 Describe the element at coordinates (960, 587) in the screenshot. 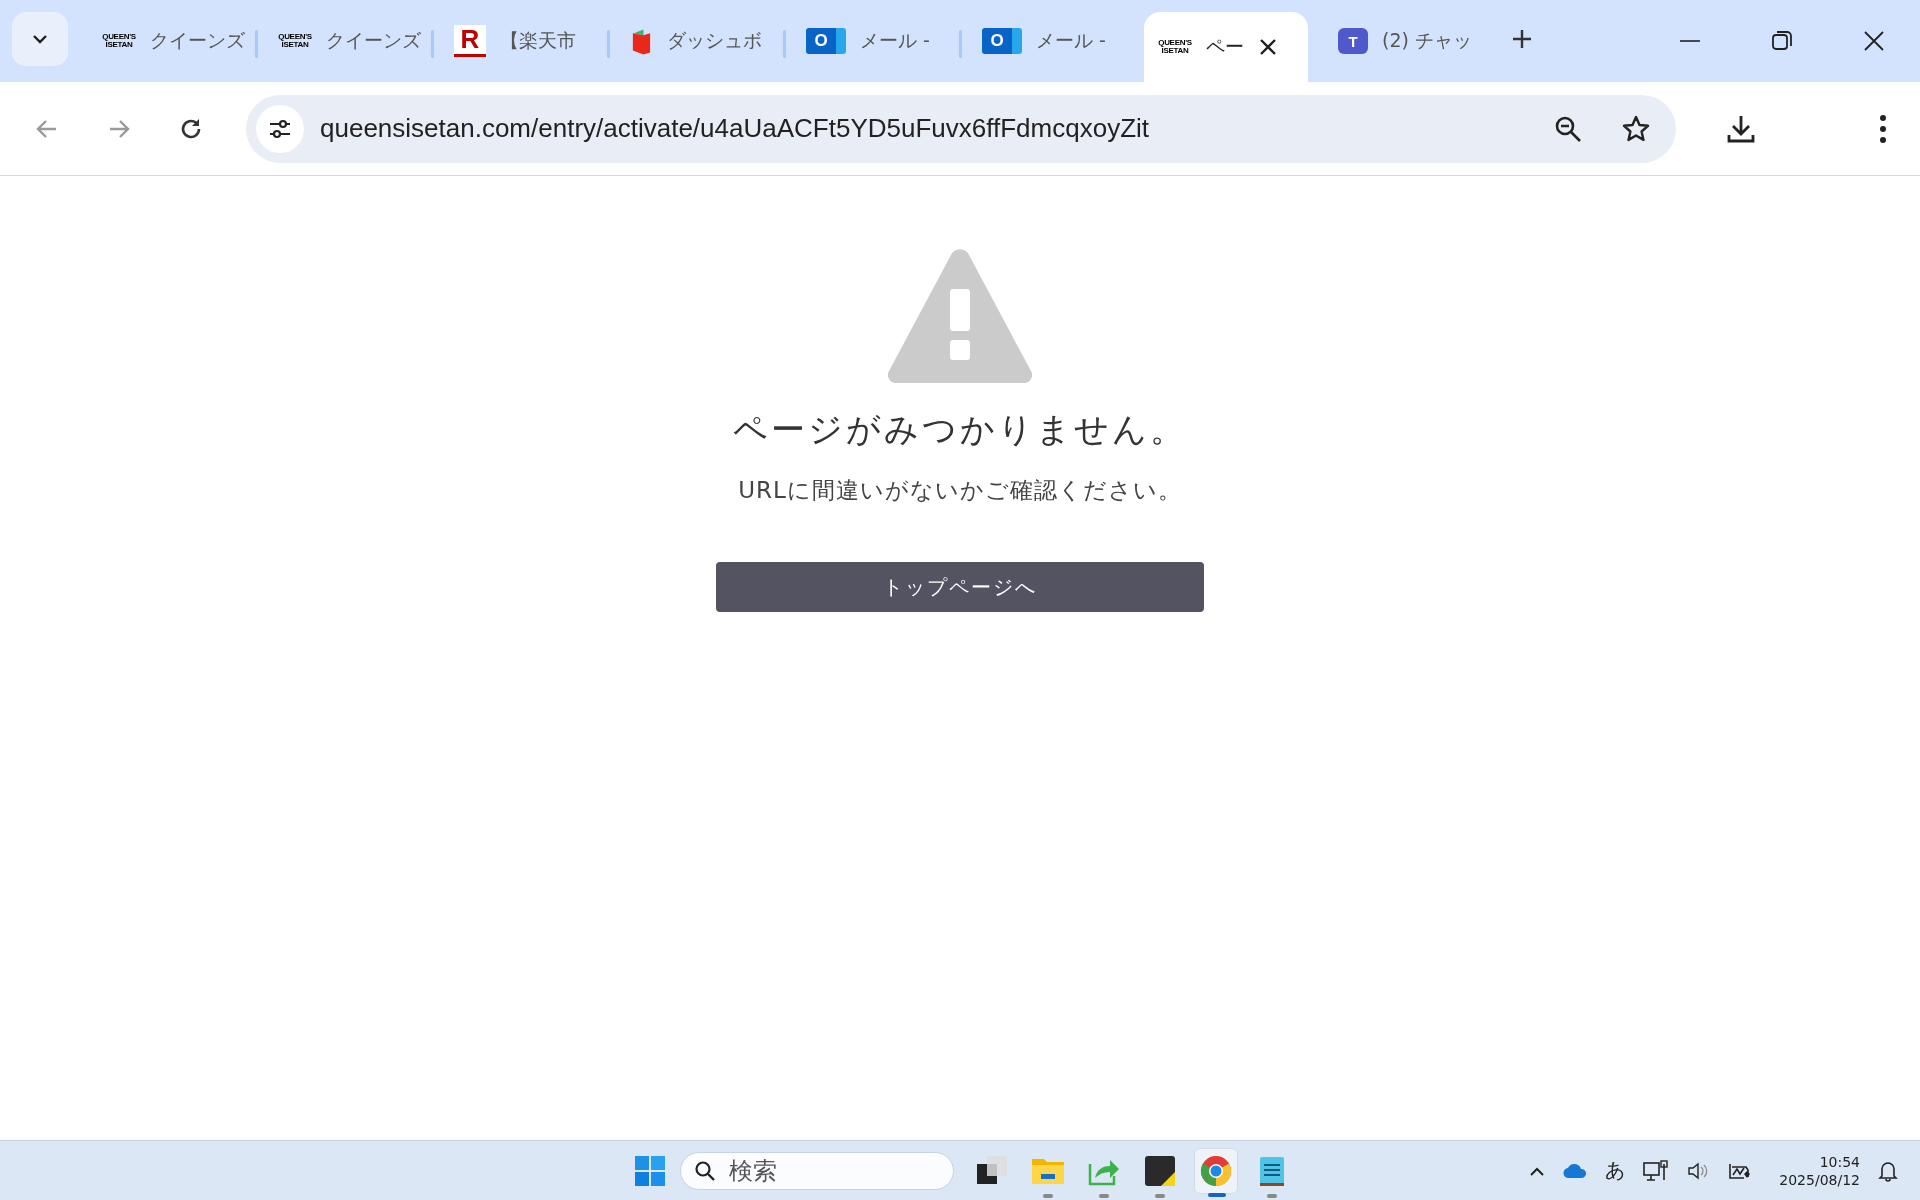

I see `top-page-button: トップページへ` at that location.